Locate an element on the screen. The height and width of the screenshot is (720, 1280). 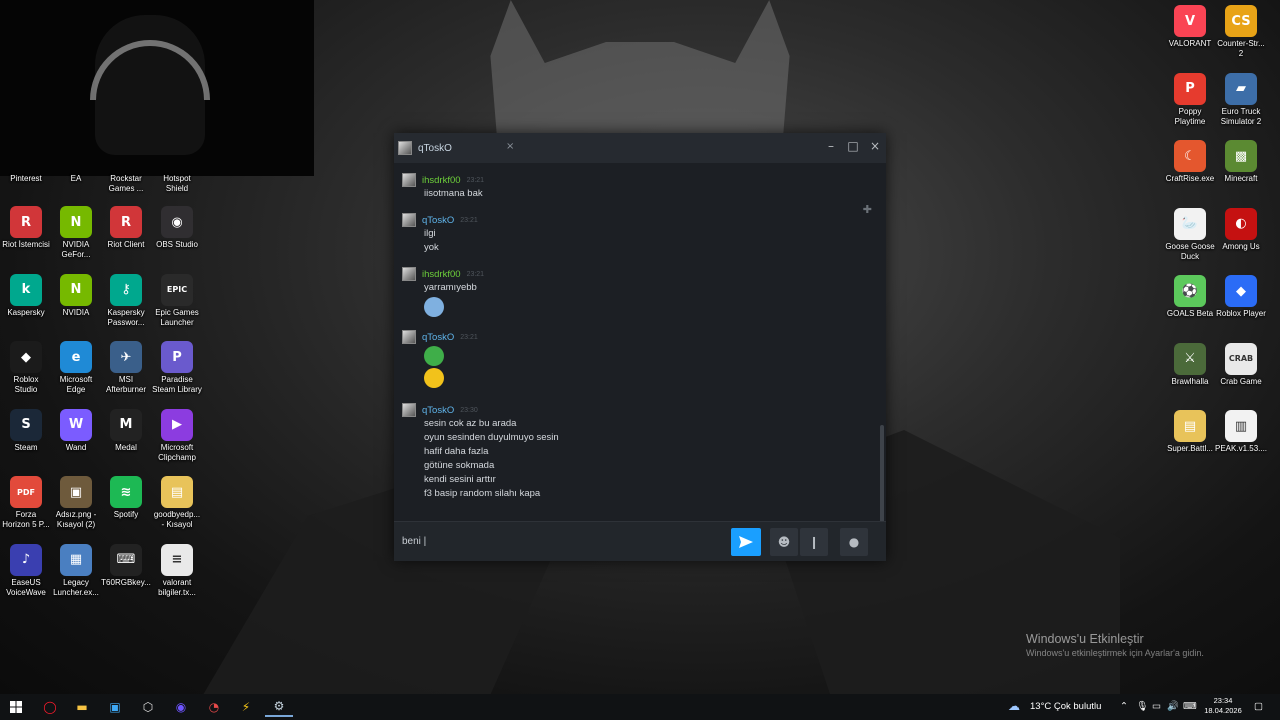
desktop-icon: e Microsoft Edge is located at coordinates (76, 368).